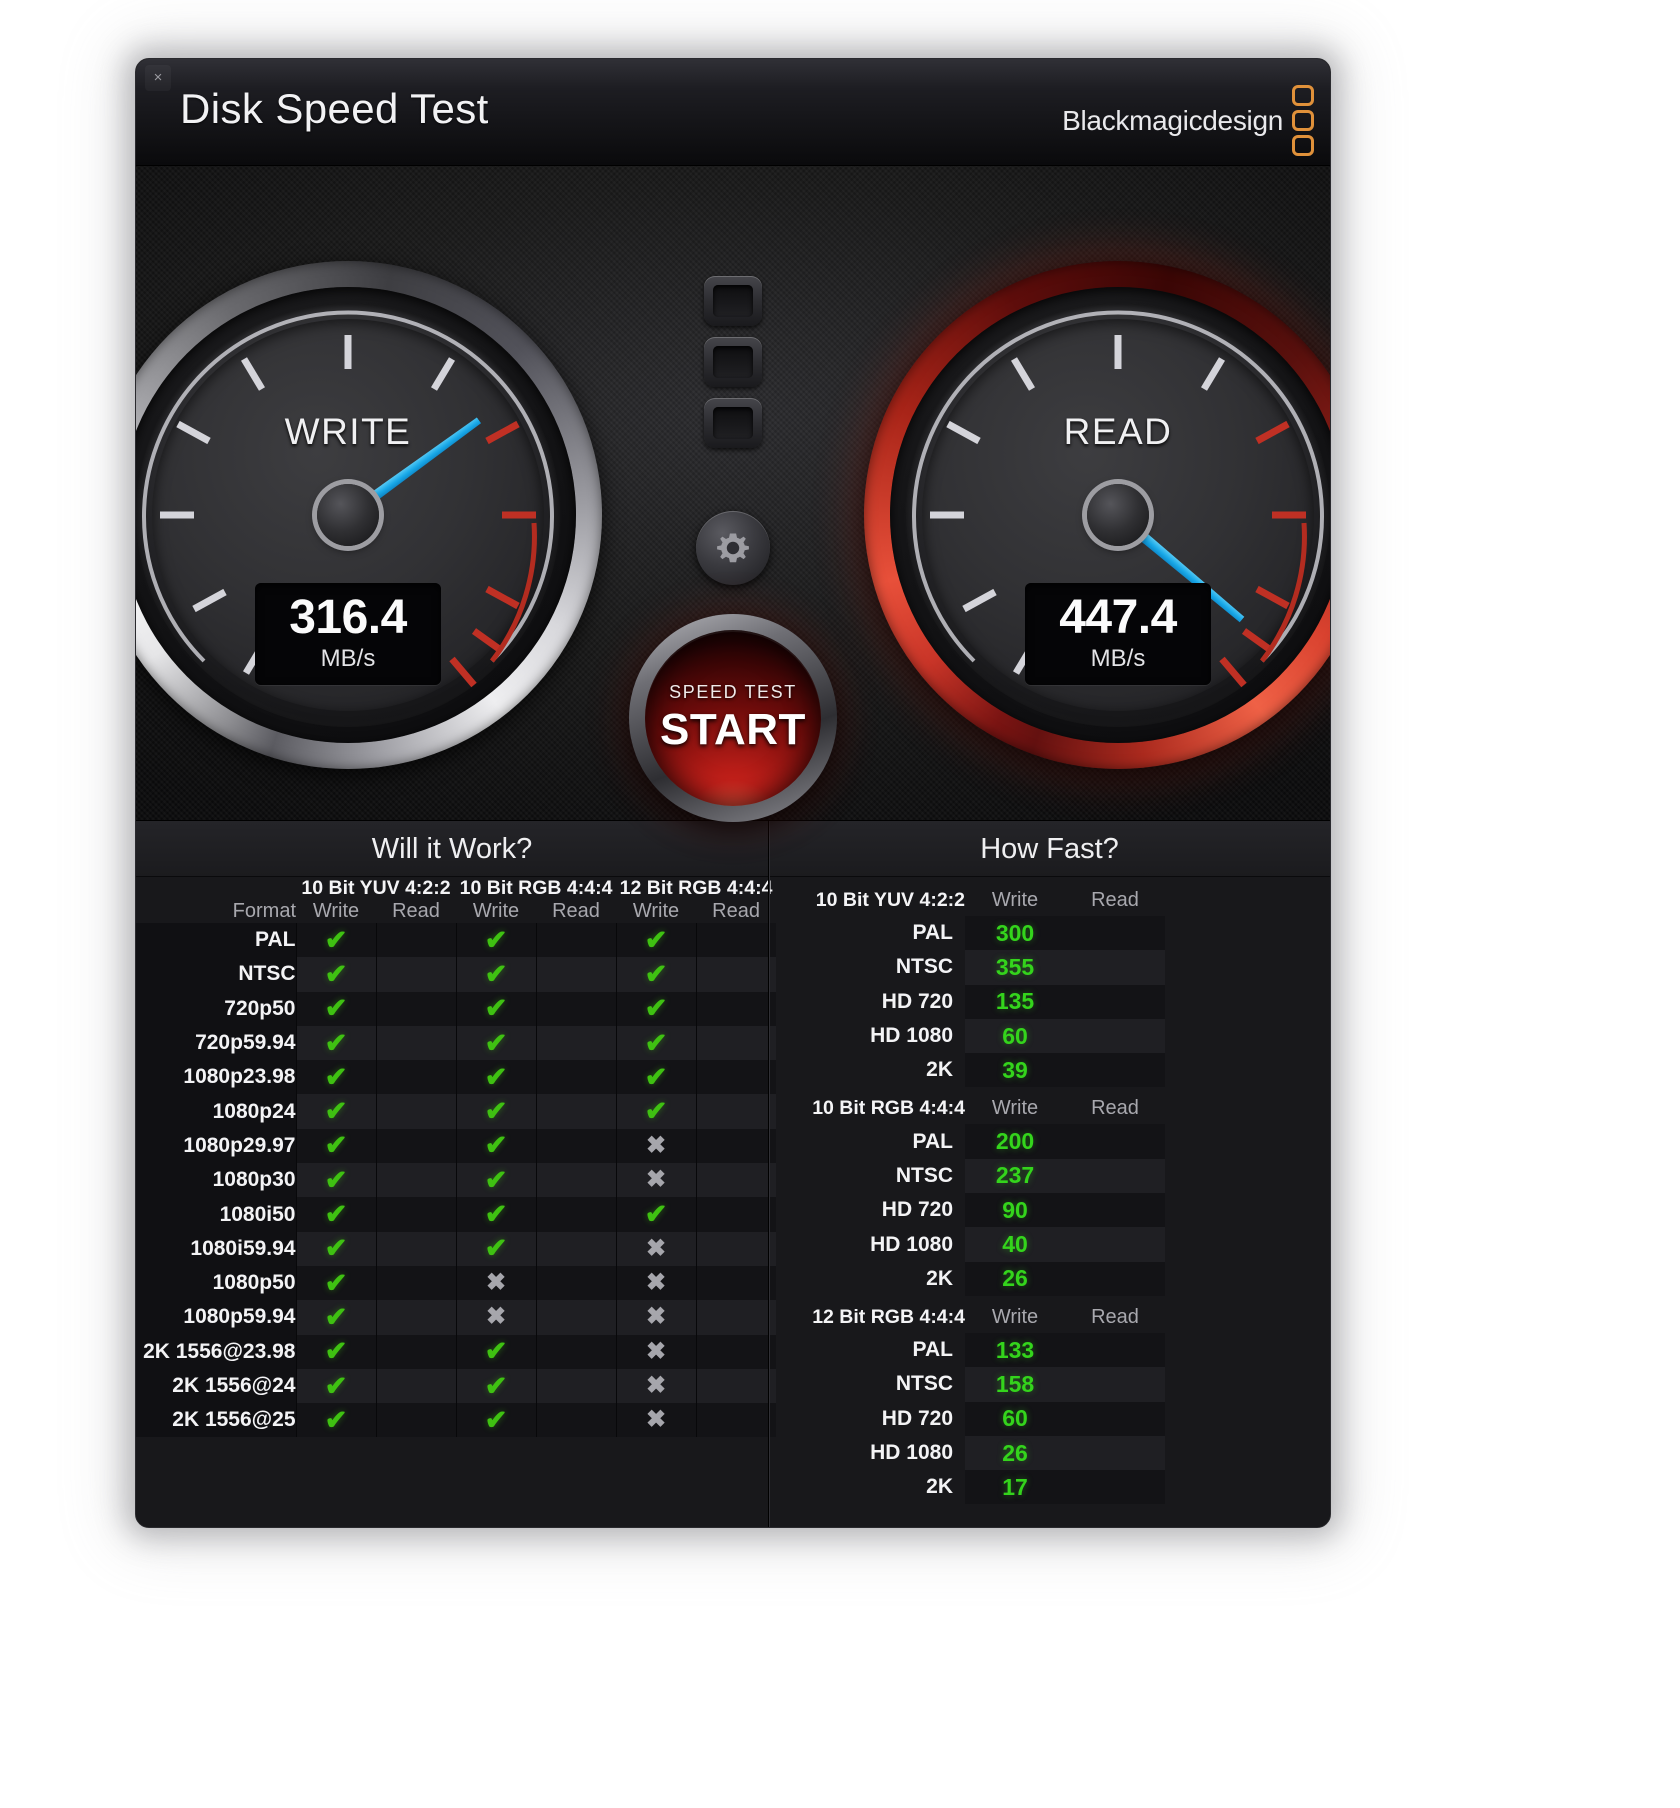 Image resolution: width=1680 pixels, height=1808 pixels. I want to click on list-item: PAL 300, so click(1049, 933).